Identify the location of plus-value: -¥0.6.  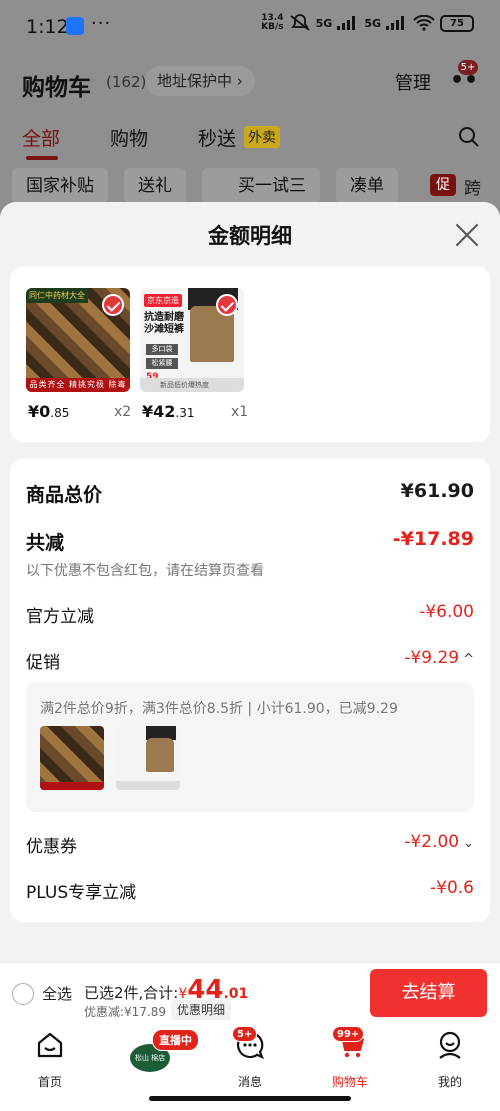
(452, 888).